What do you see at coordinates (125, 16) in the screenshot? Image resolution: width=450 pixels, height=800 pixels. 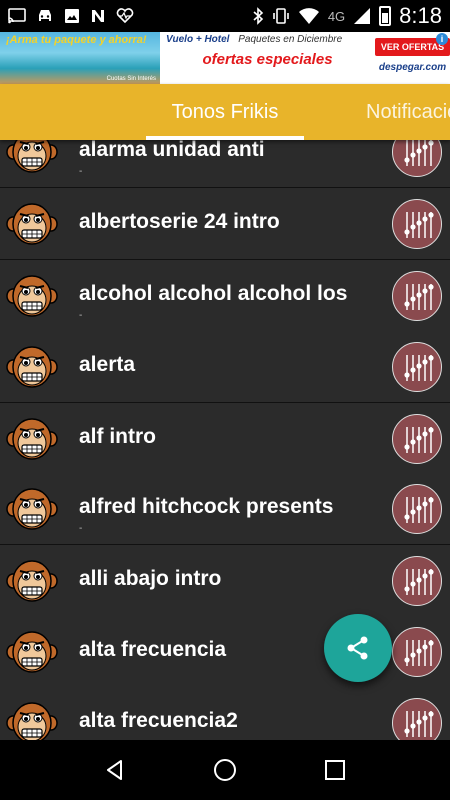 I see `heart-monitor-icon` at bounding box center [125, 16].